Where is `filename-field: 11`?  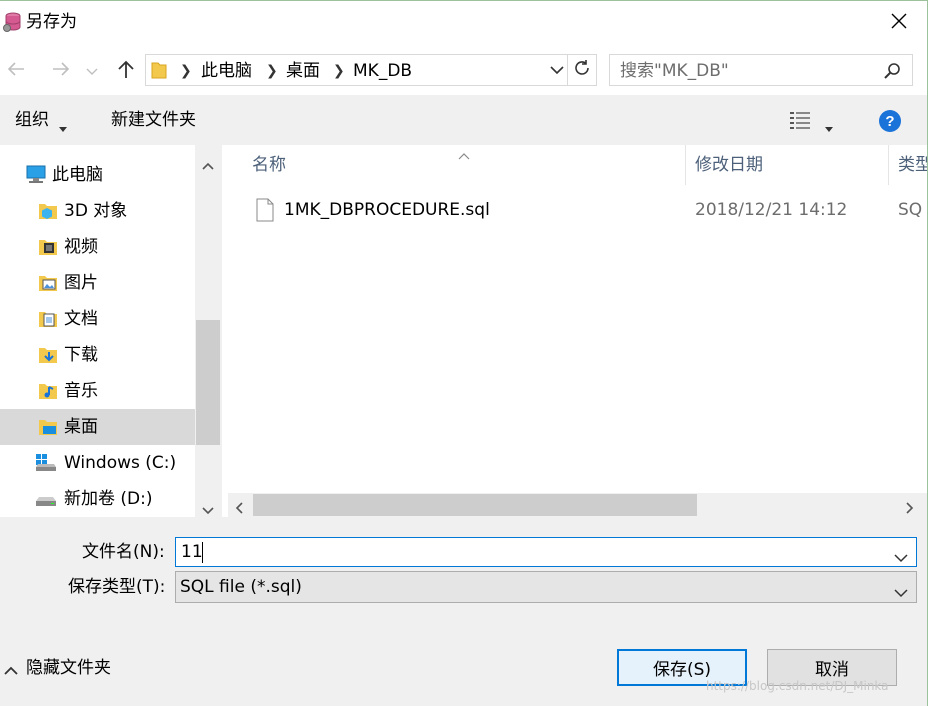 filename-field: 11 is located at coordinates (546, 552).